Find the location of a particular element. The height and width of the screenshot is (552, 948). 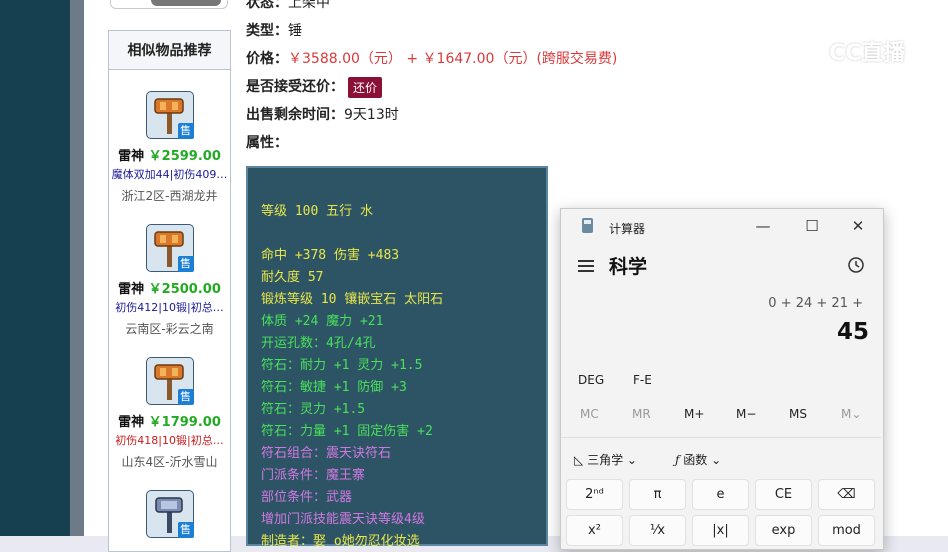

time-remaining-label: 出售剩余时间： is located at coordinates (295, 115).